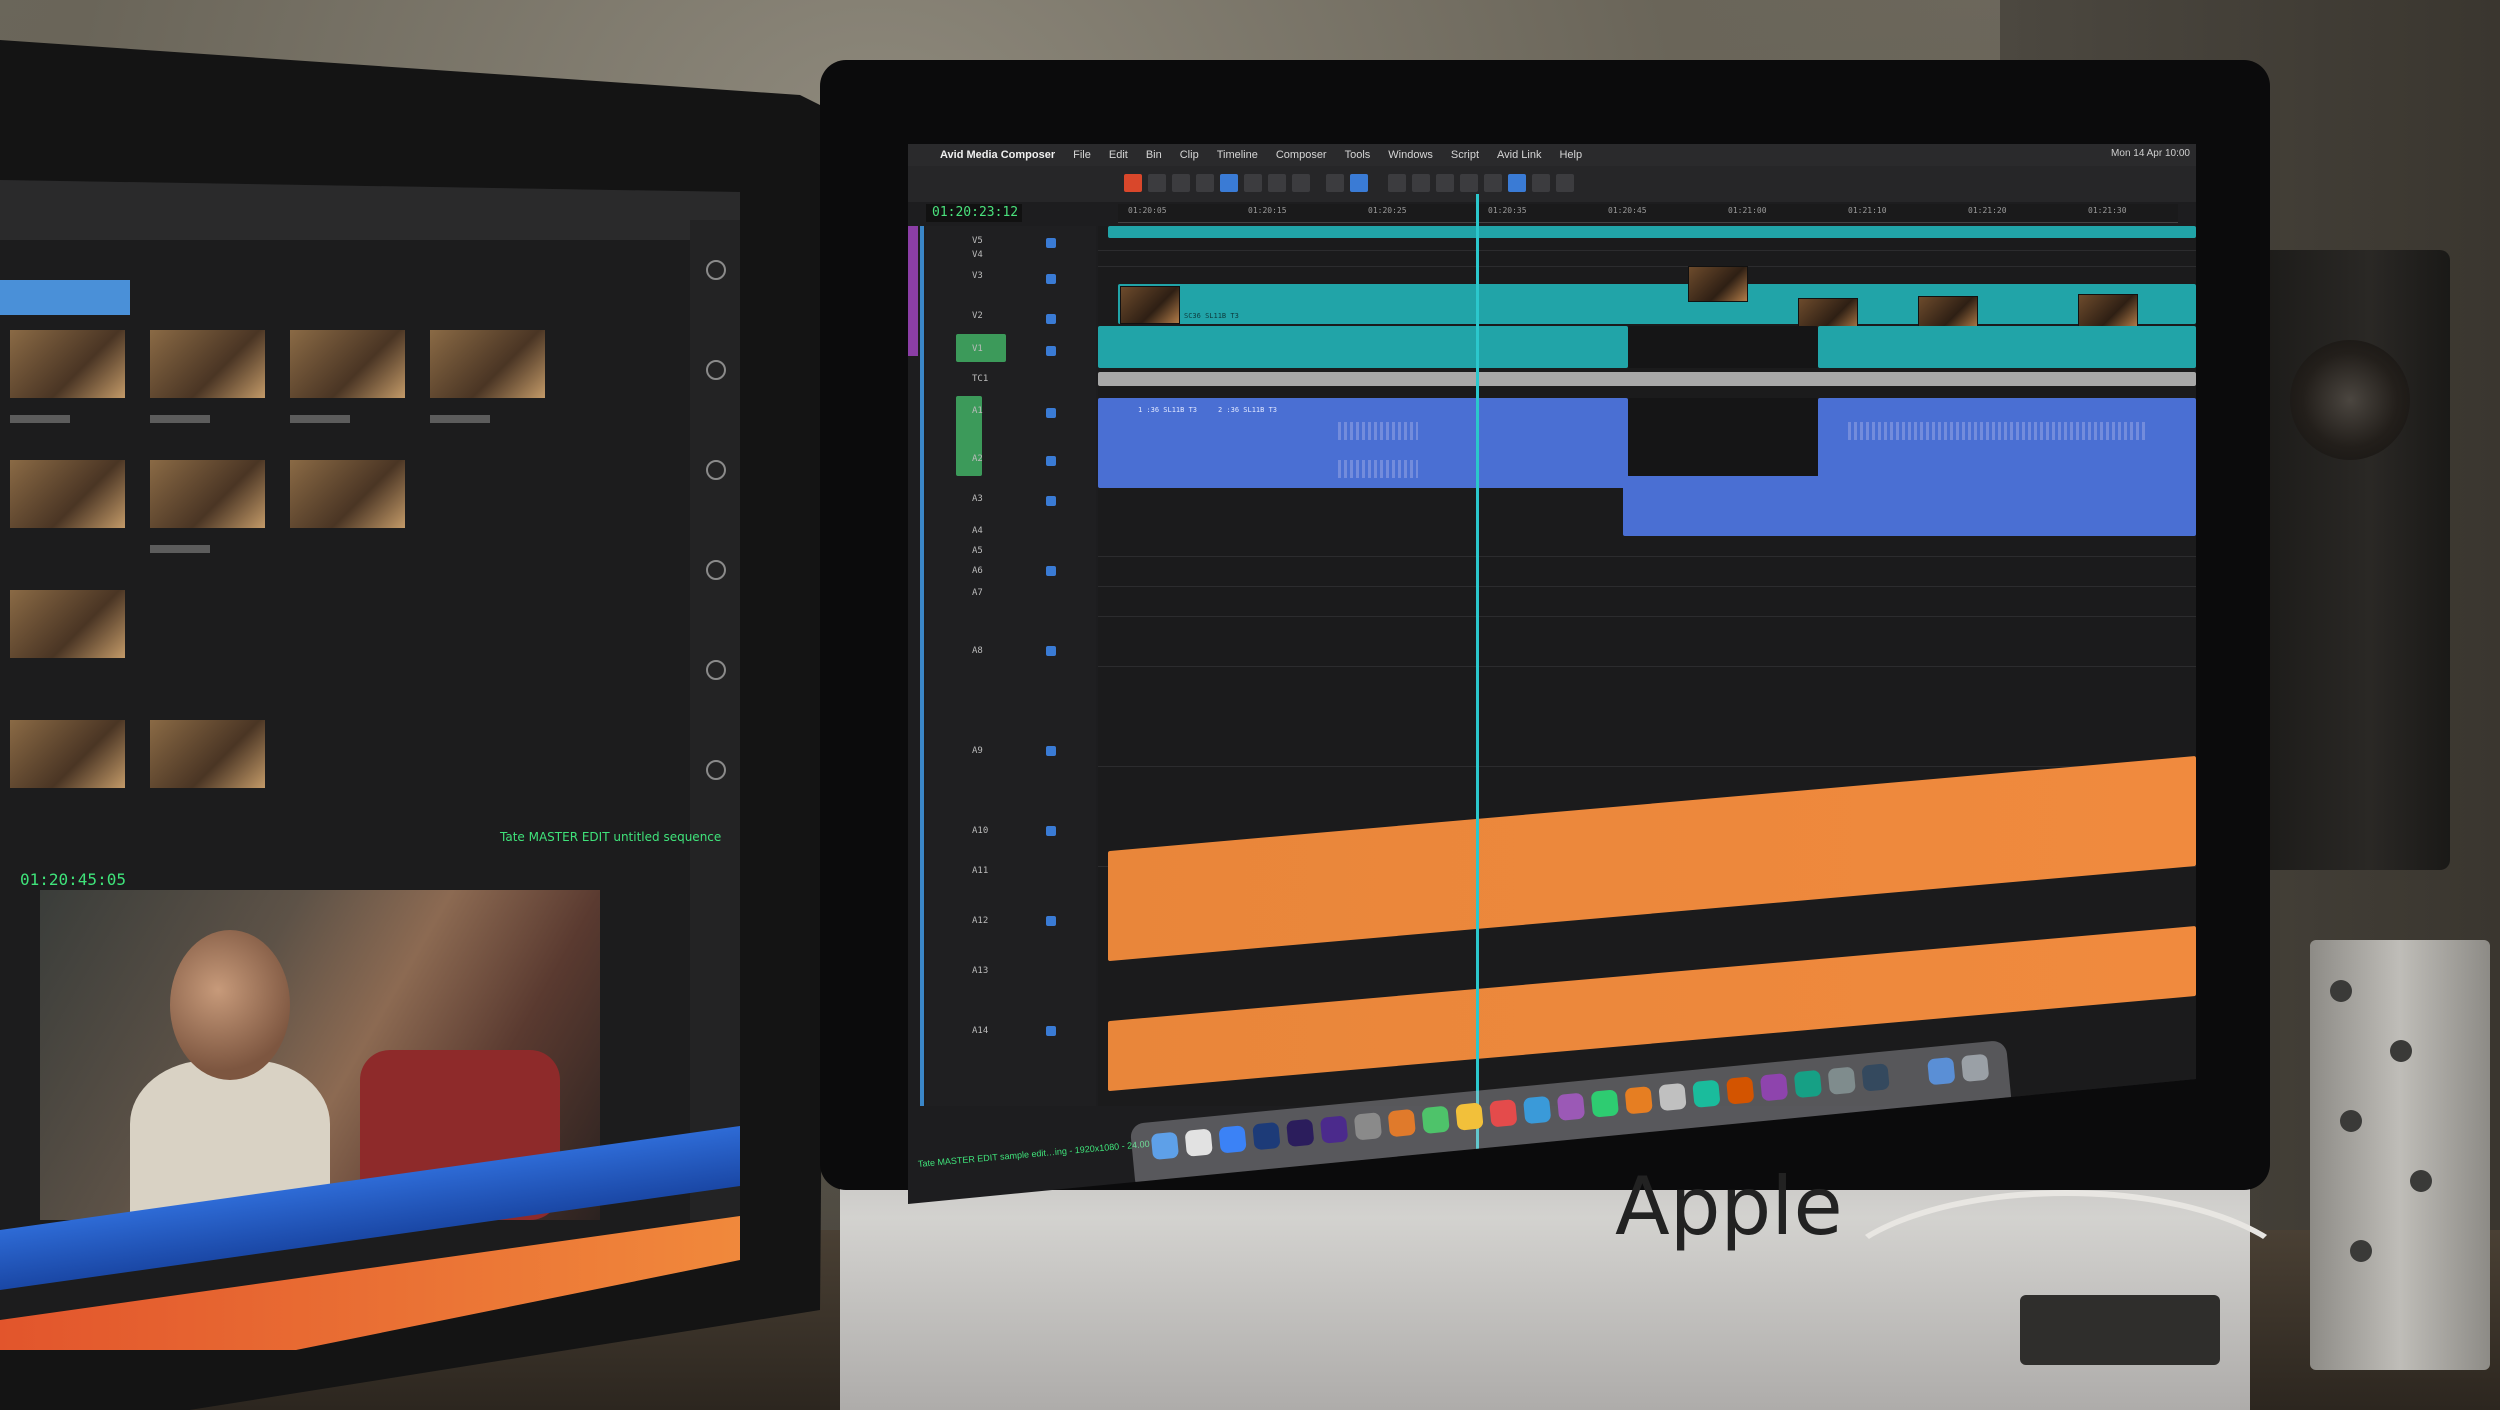 This screenshot has height=1410, width=2500. Describe the element at coordinates (1189, 155) in the screenshot. I see `menu-clip: Clip` at that location.